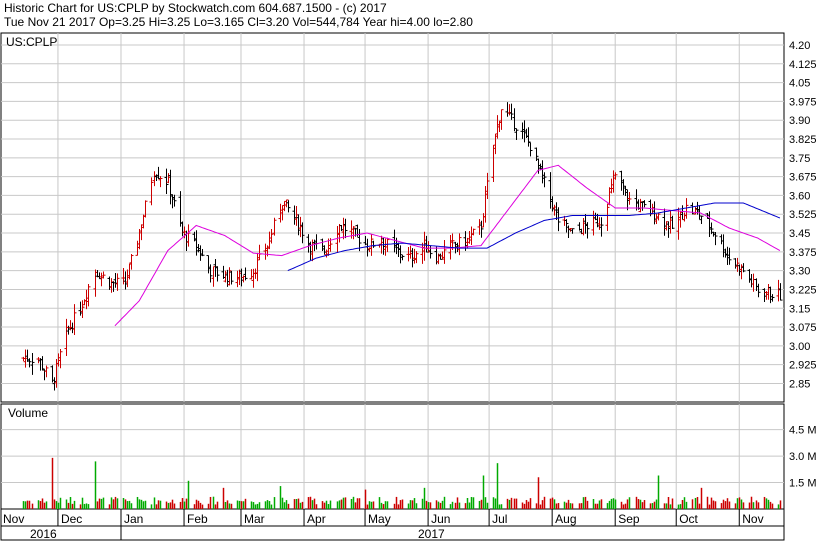 This screenshot has height=543, width=830. Describe the element at coordinates (440, 519) in the screenshot. I see `month-label: Jun` at that location.